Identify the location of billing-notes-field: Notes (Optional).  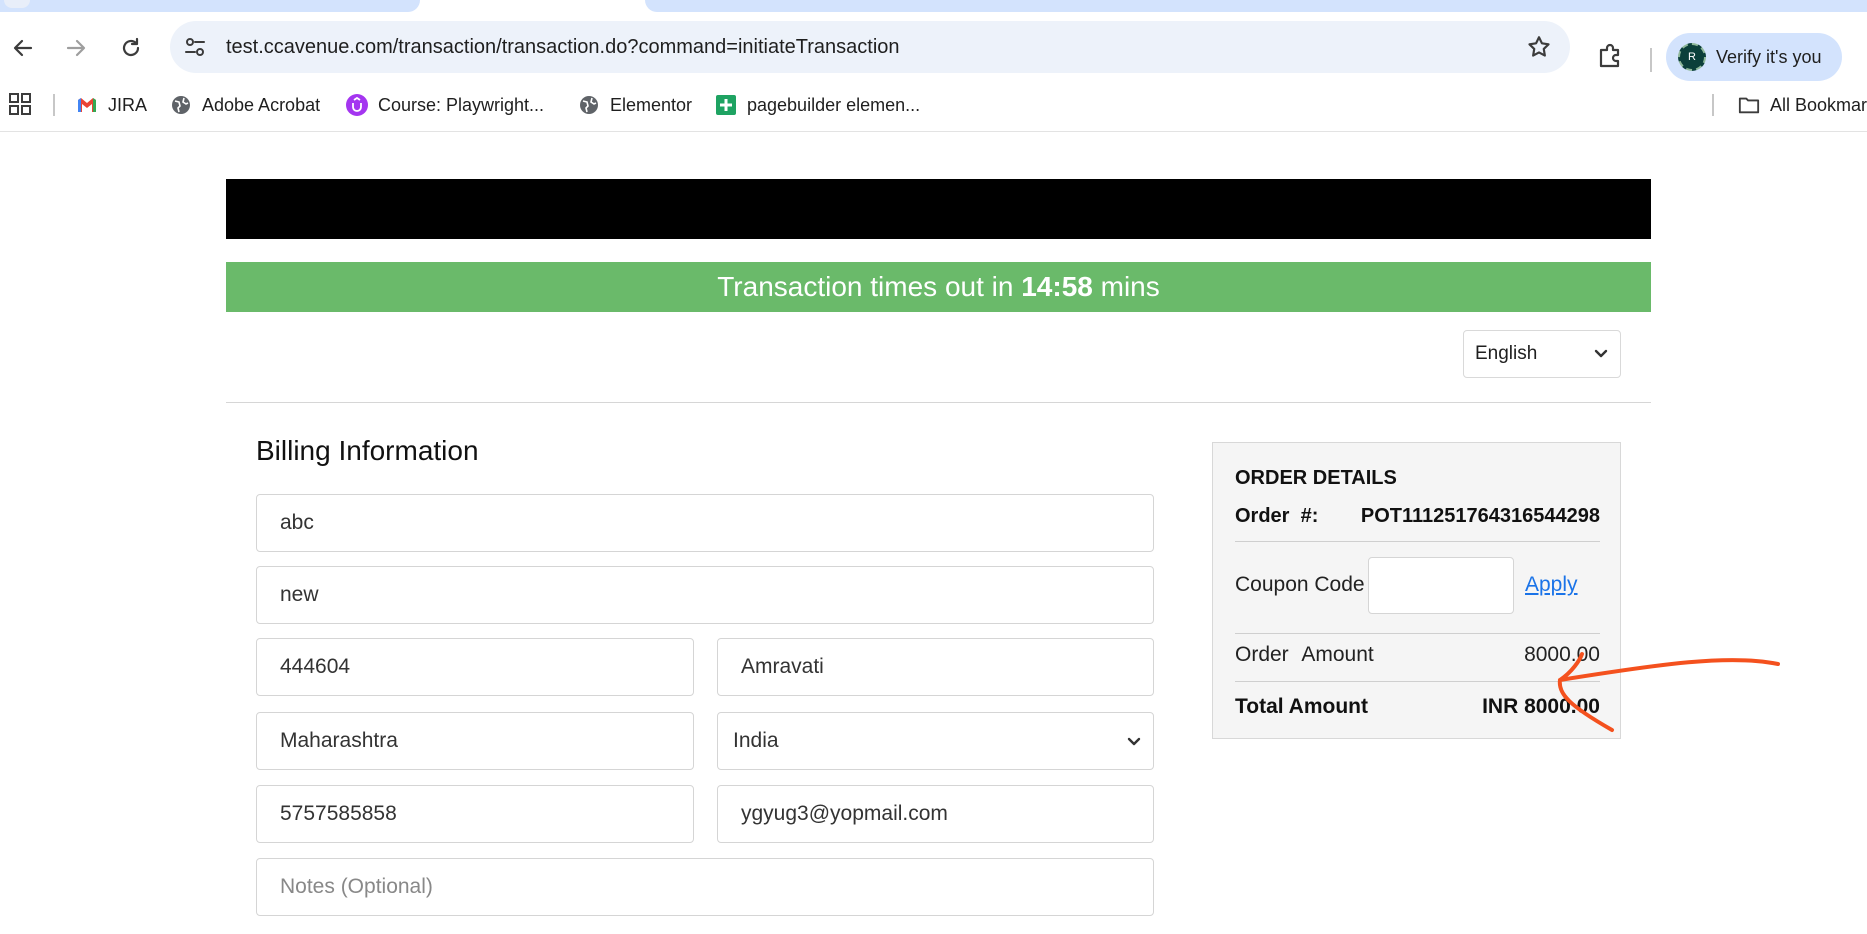
(705, 887).